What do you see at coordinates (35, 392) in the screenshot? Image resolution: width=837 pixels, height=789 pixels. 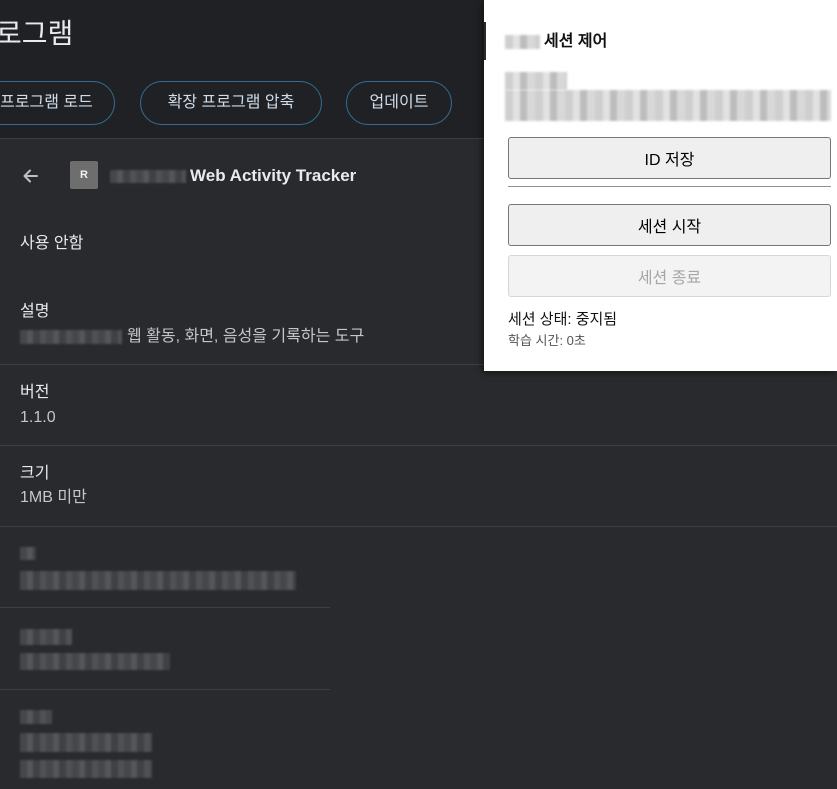 I see `version-label: 버전` at bounding box center [35, 392].